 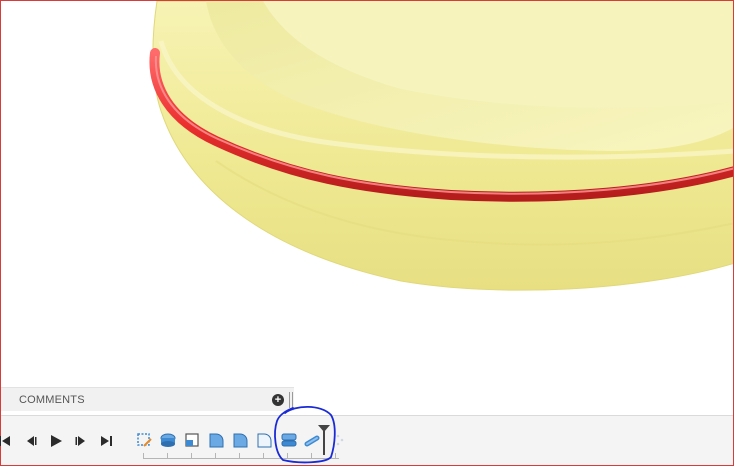 I want to click on shell-icon, so click(x=289, y=440).